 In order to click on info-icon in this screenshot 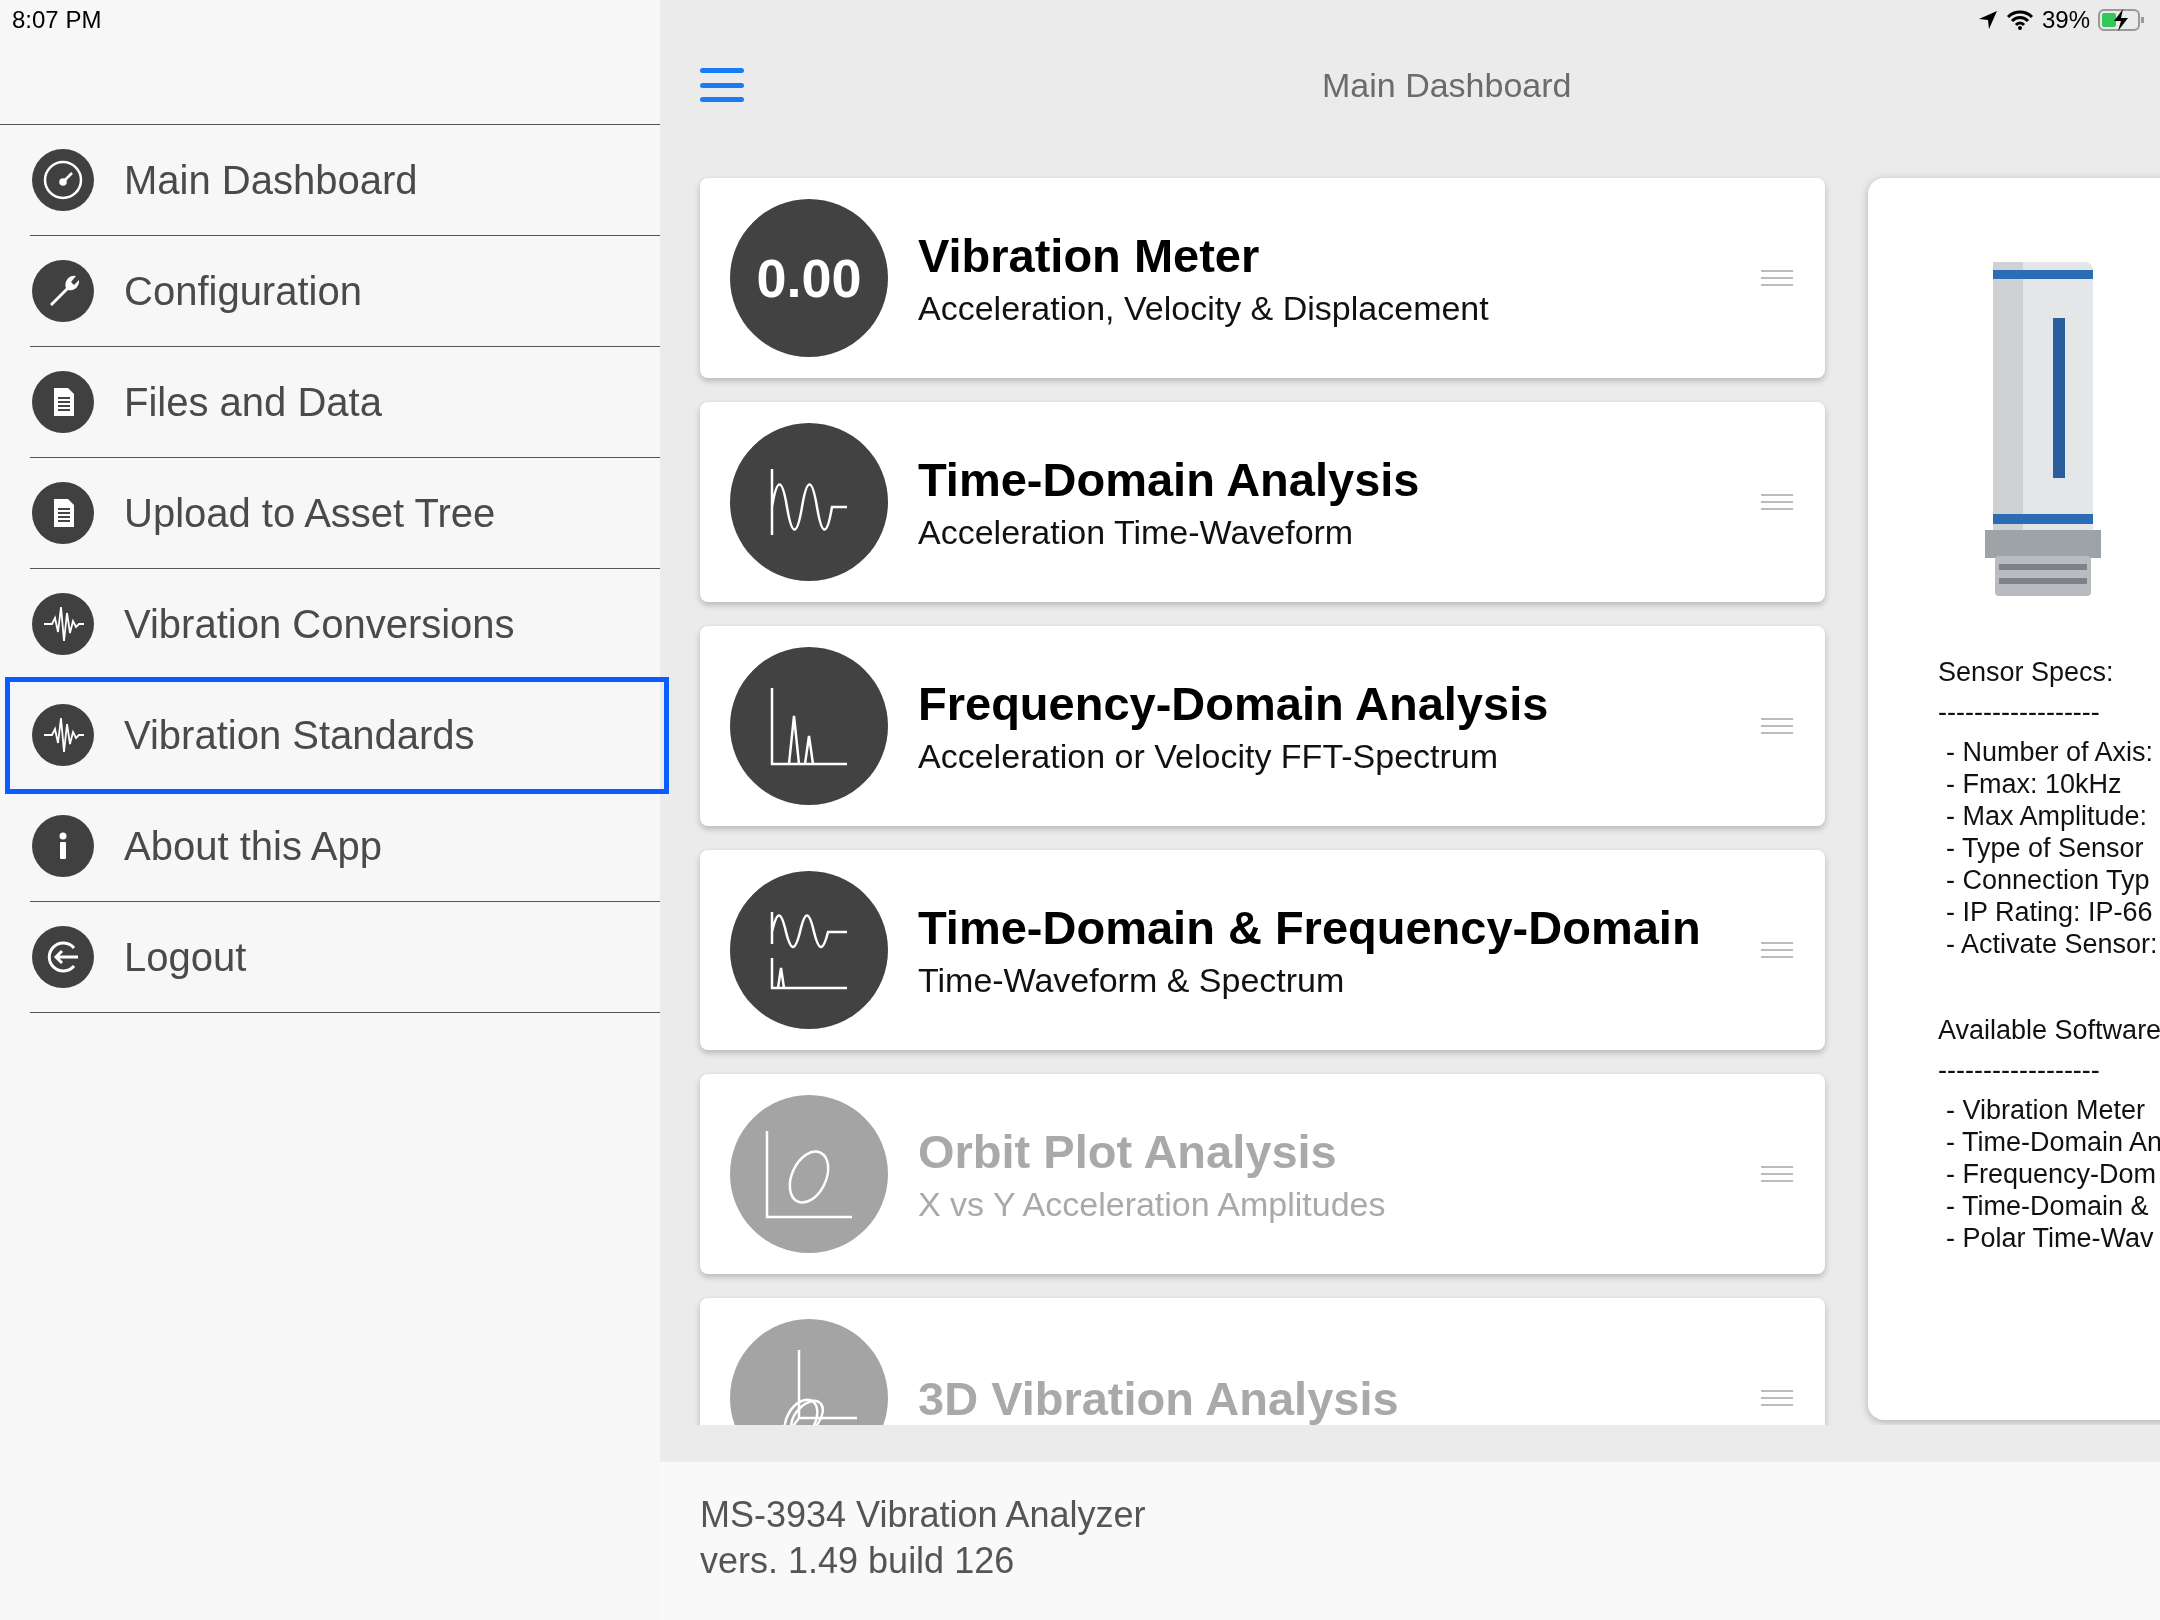, I will do `click(63, 846)`.